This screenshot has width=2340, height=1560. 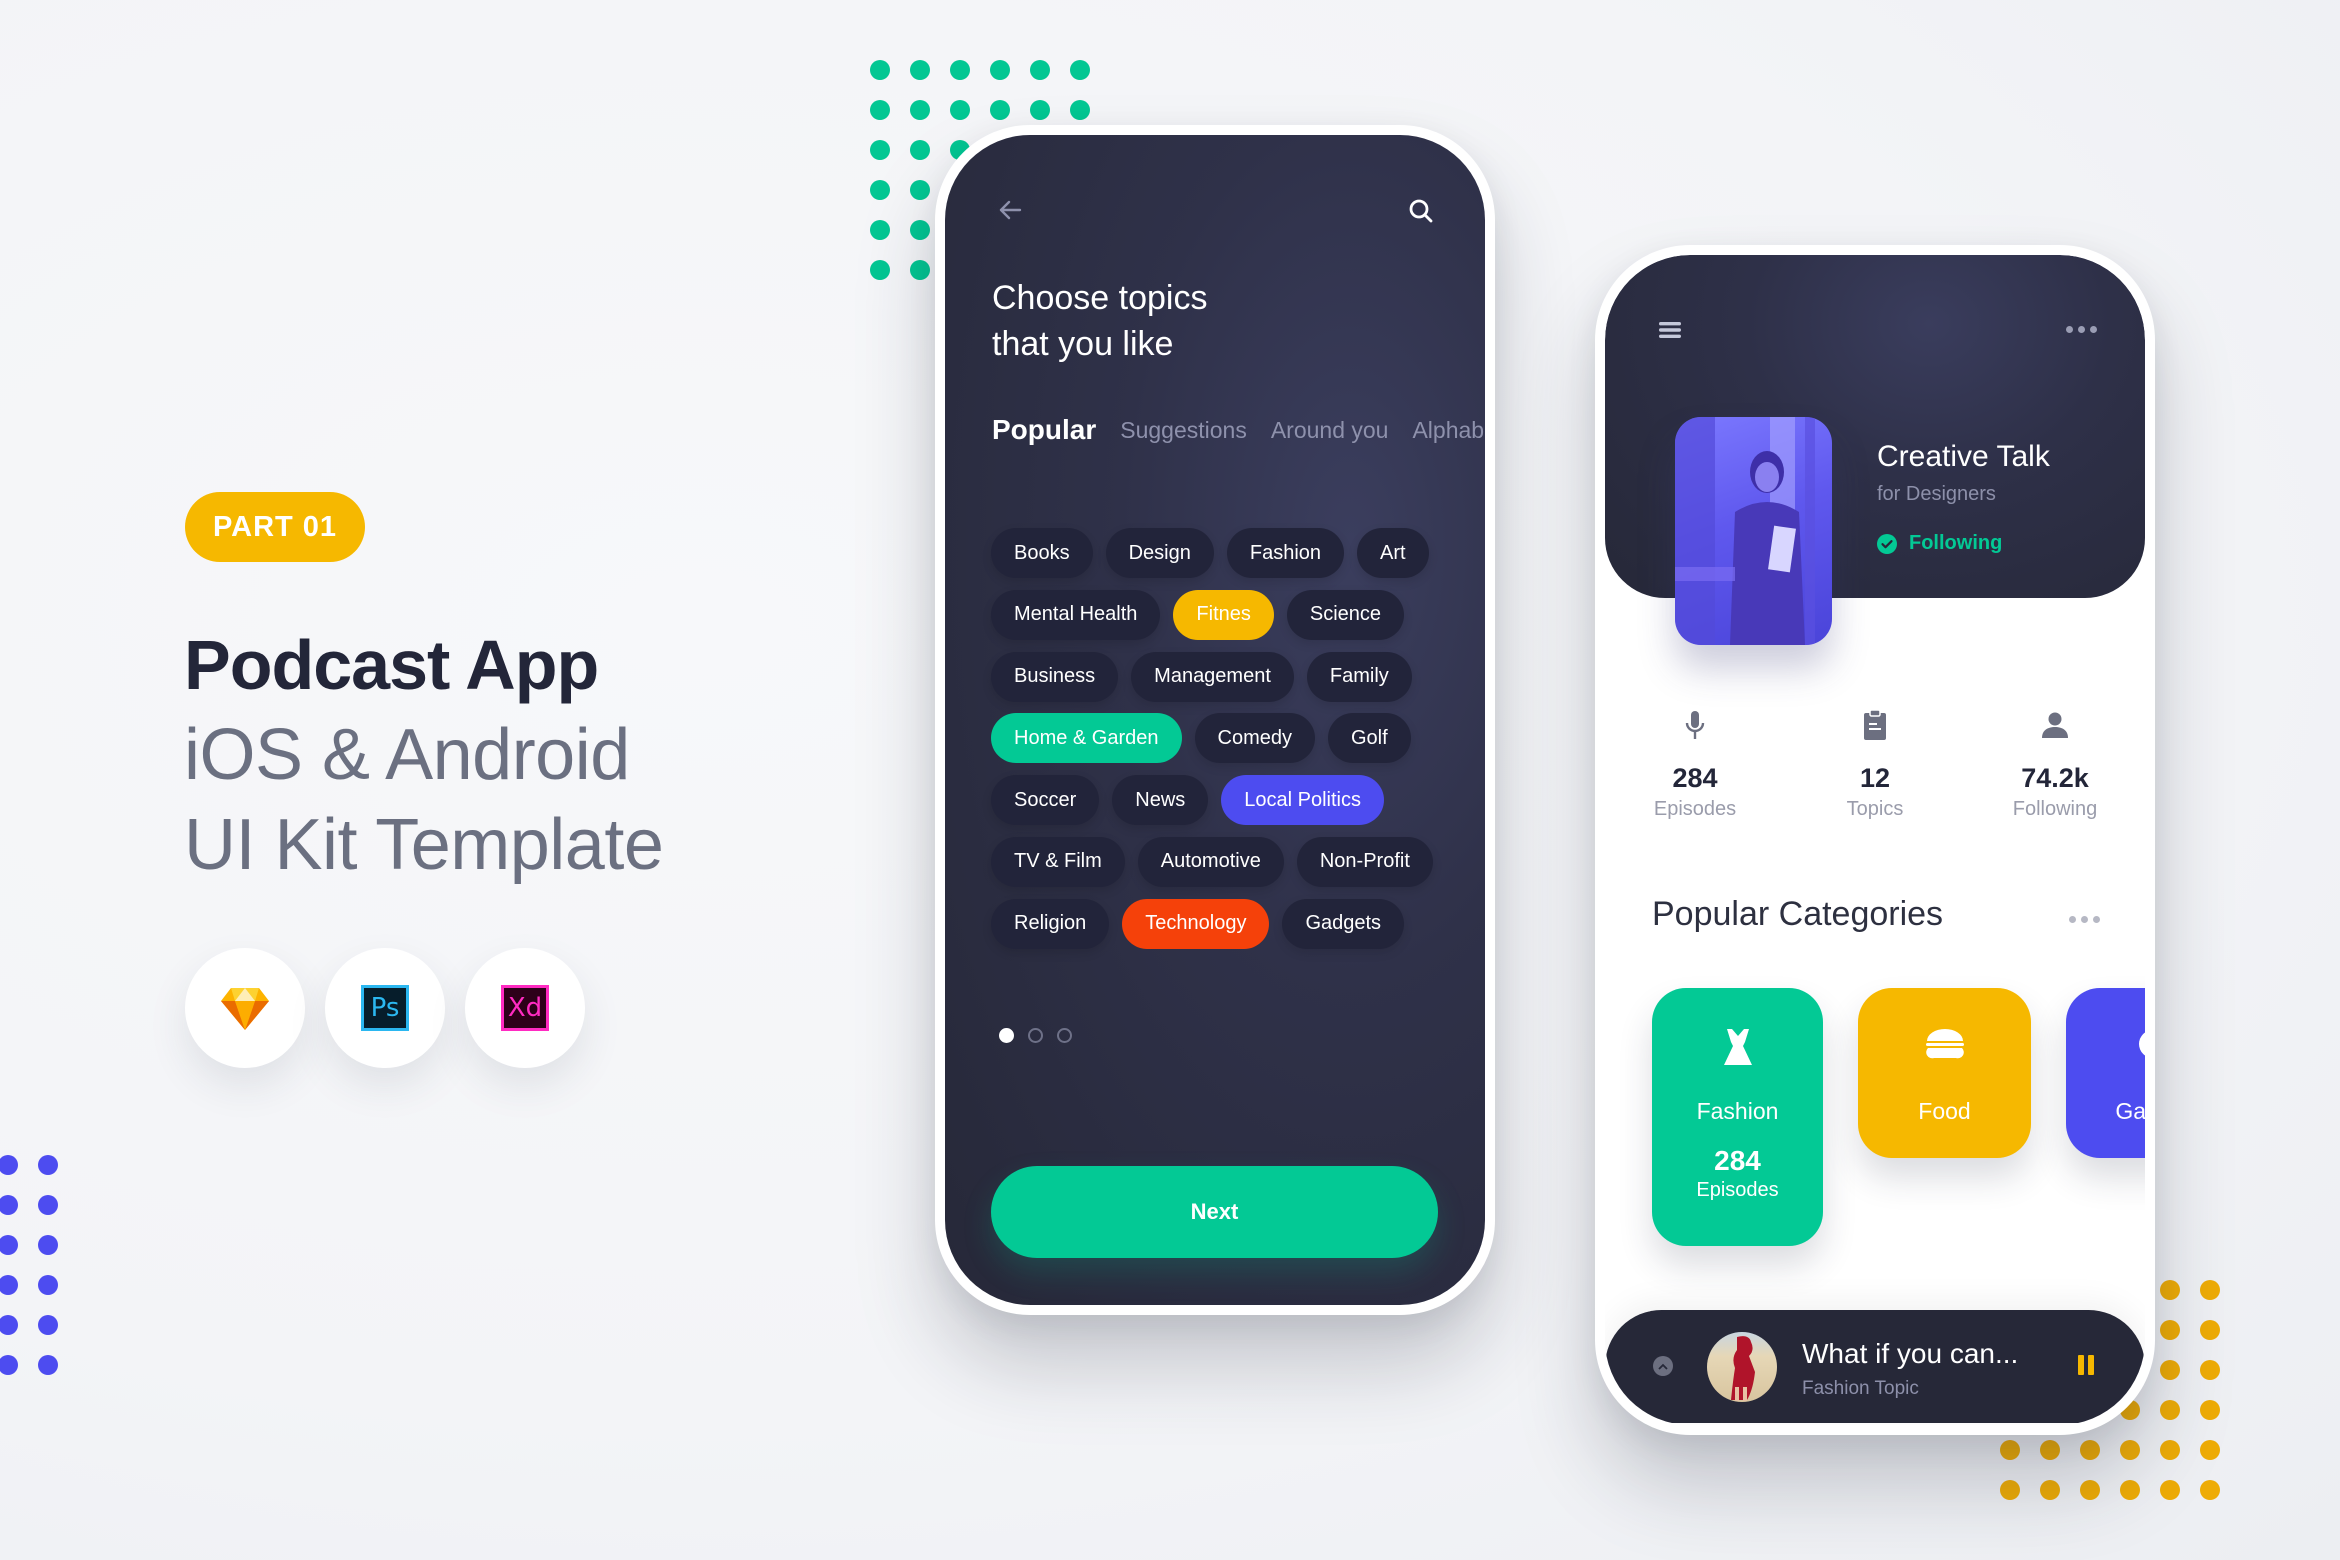 I want to click on episode-thumbnail-image, so click(x=1743, y=1368).